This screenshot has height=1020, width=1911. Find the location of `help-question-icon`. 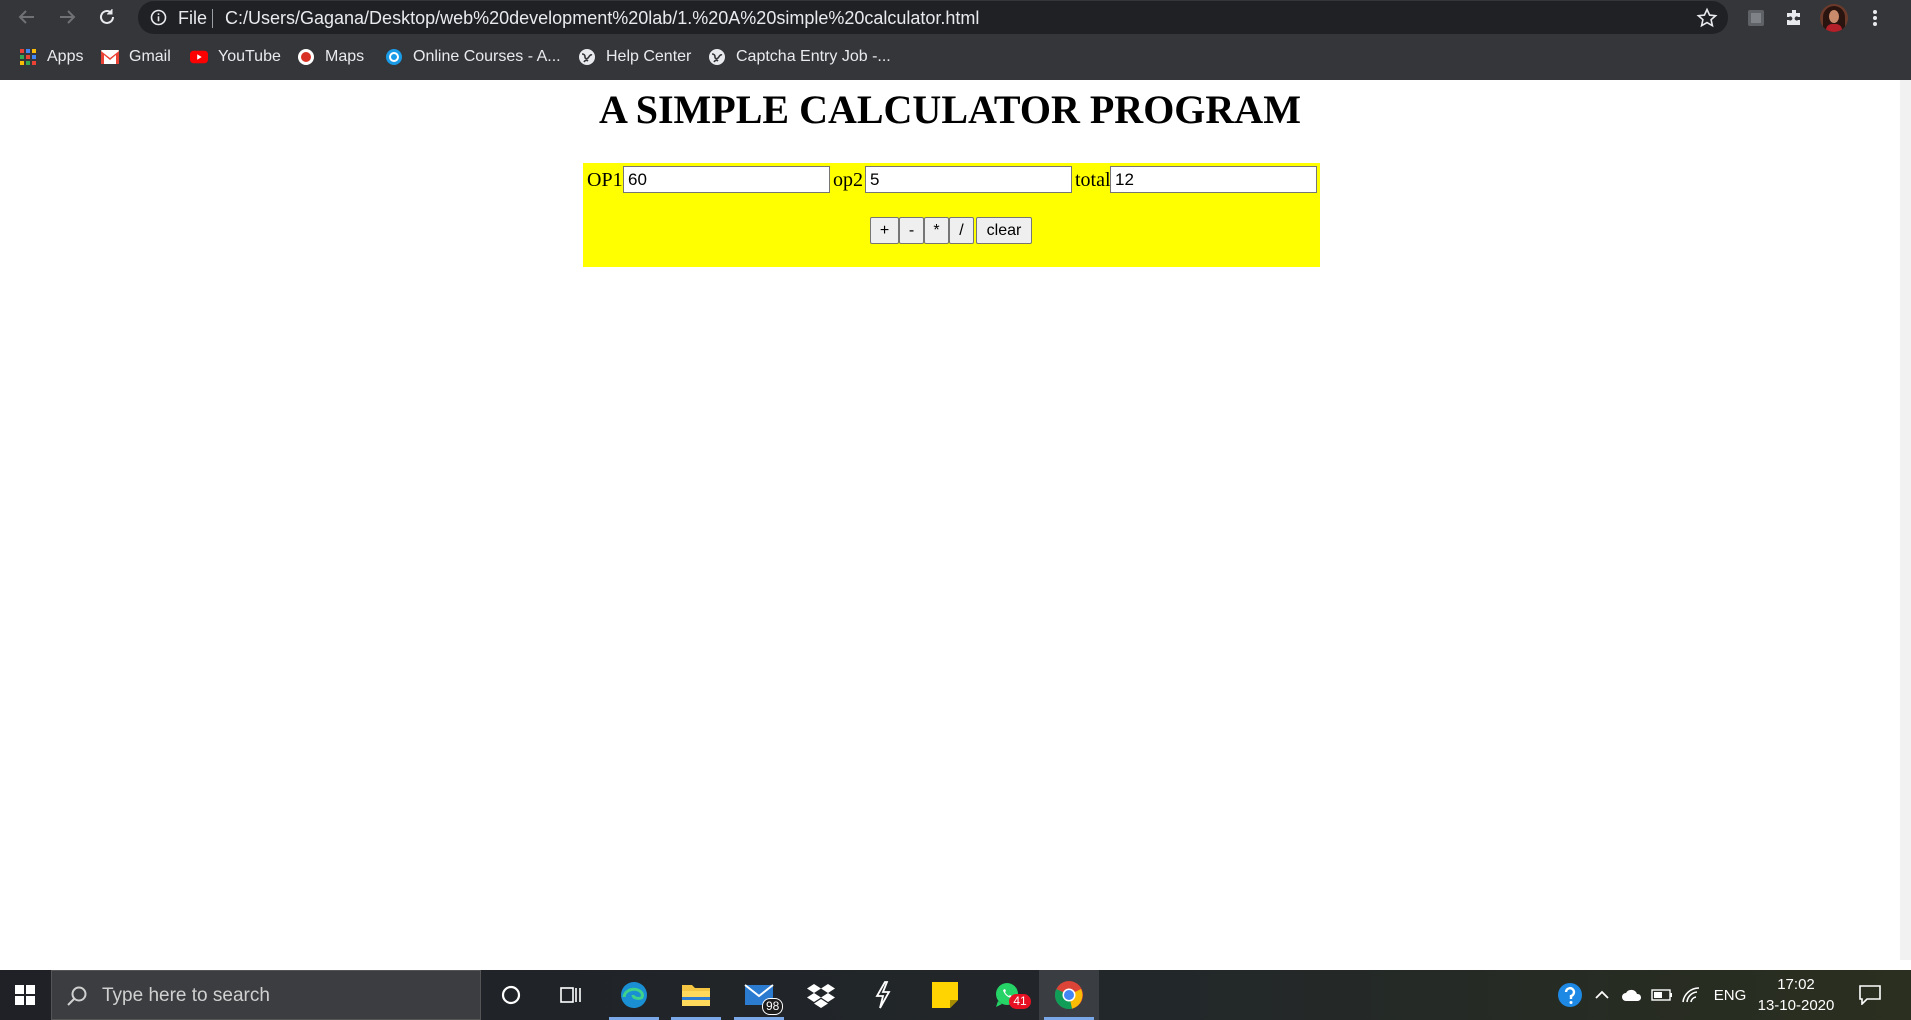

help-question-icon is located at coordinates (1570, 995).